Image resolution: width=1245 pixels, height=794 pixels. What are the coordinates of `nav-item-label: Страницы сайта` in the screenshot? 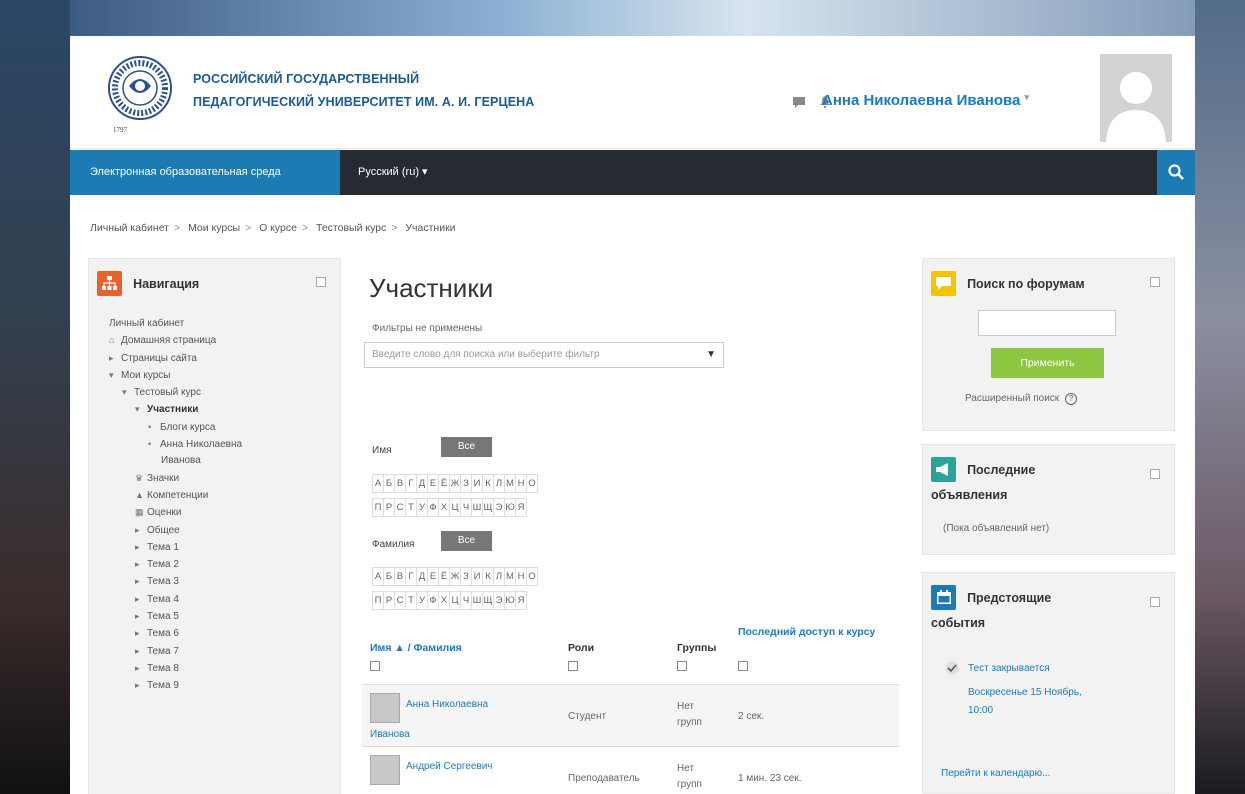 It's located at (159, 358).